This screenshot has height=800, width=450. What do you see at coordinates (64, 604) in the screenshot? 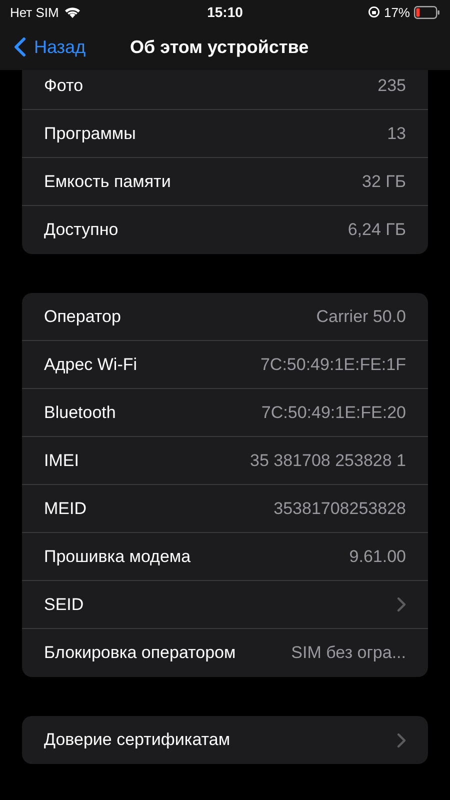
I see `row-label: SEID` at bounding box center [64, 604].